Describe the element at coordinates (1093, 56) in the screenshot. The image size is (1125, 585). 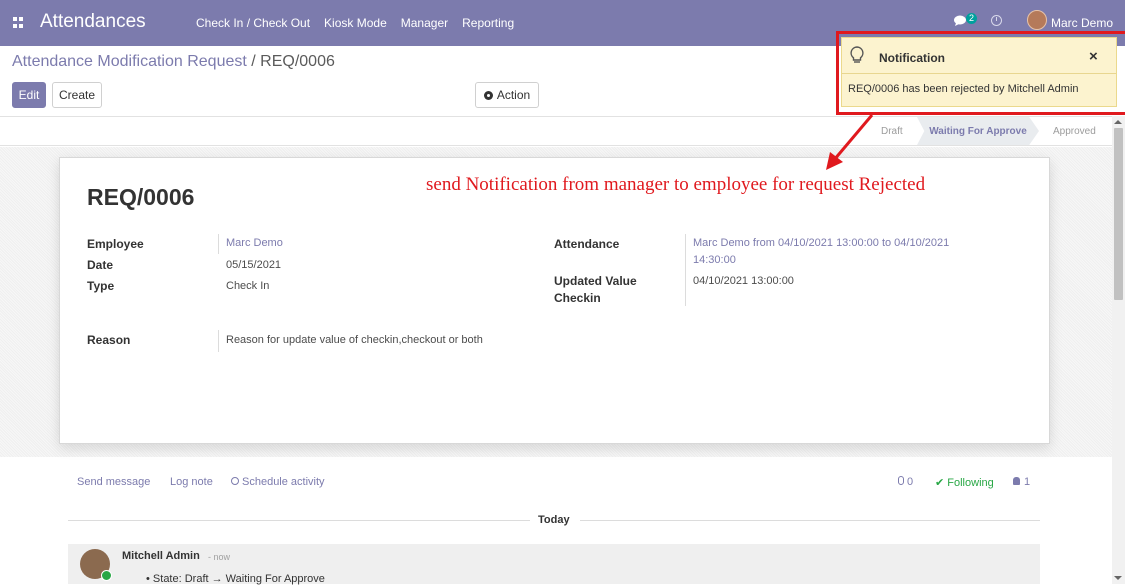
I see `close-icon: ×` at that location.